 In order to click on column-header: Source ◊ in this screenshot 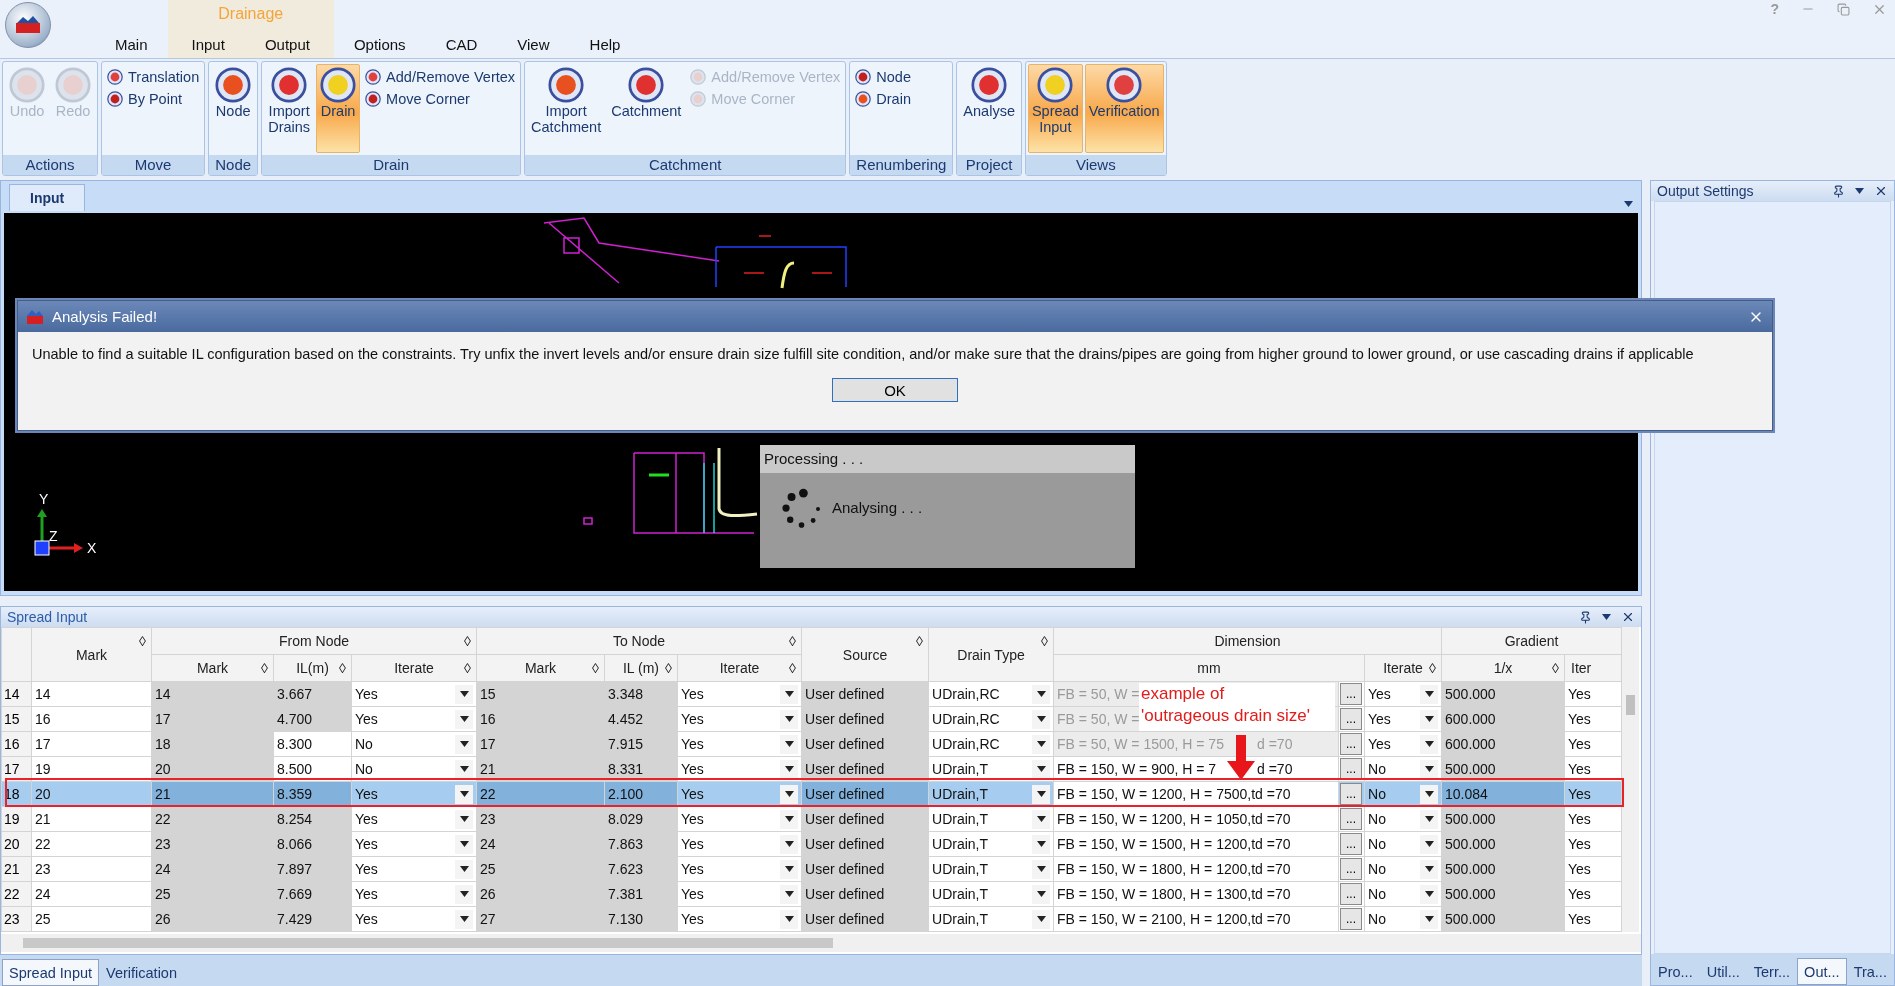, I will do `click(865, 654)`.